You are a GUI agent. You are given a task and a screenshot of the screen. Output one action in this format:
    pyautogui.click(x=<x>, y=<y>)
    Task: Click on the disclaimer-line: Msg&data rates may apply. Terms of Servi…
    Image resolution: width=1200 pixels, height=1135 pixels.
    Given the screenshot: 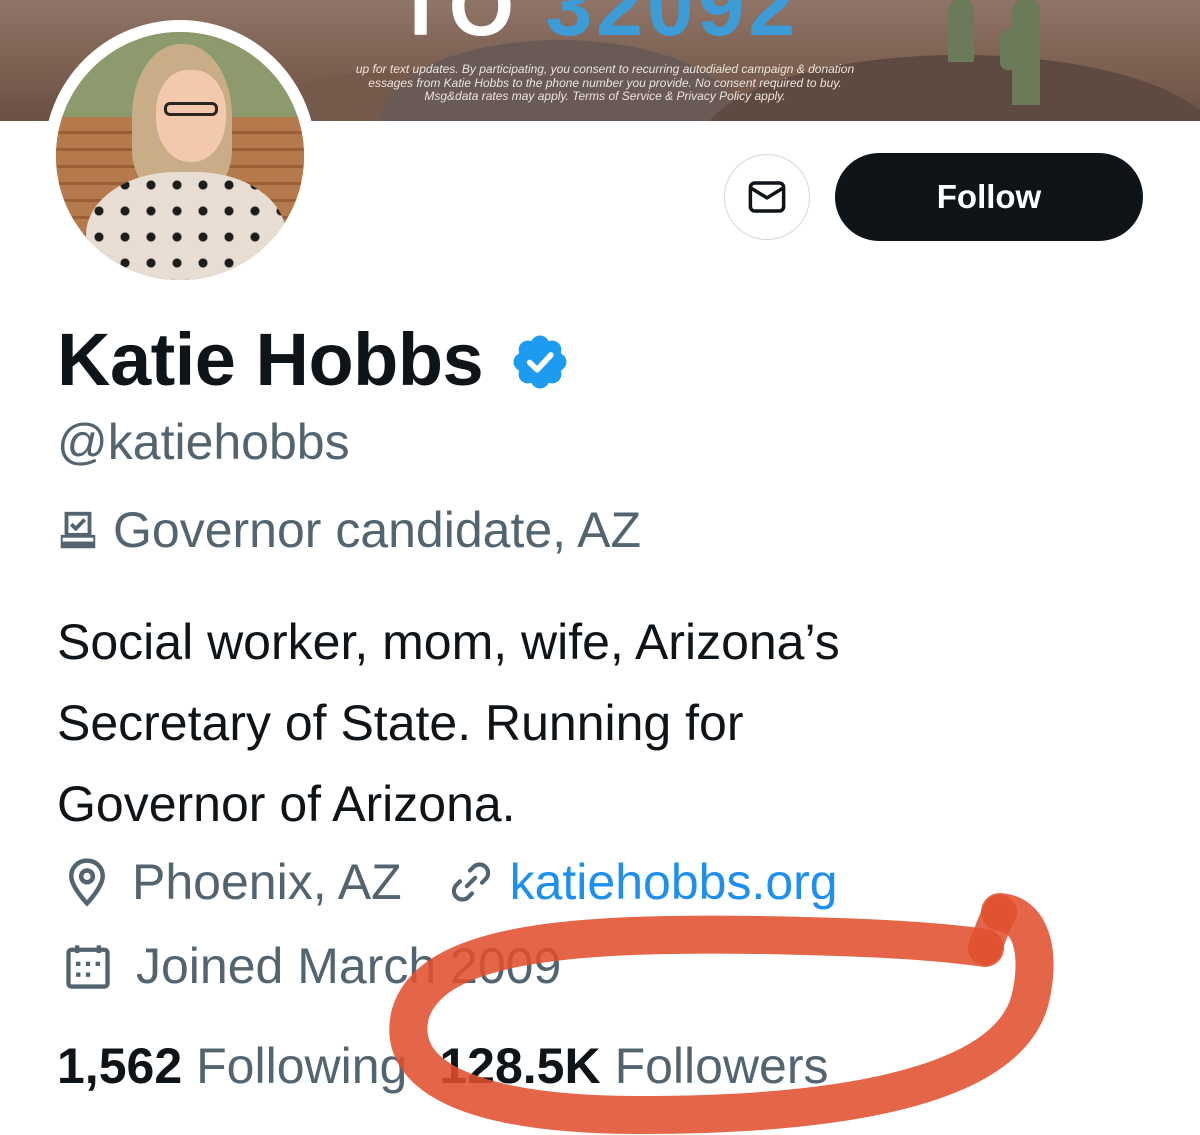 What is the action you would take?
    pyautogui.click(x=605, y=96)
    